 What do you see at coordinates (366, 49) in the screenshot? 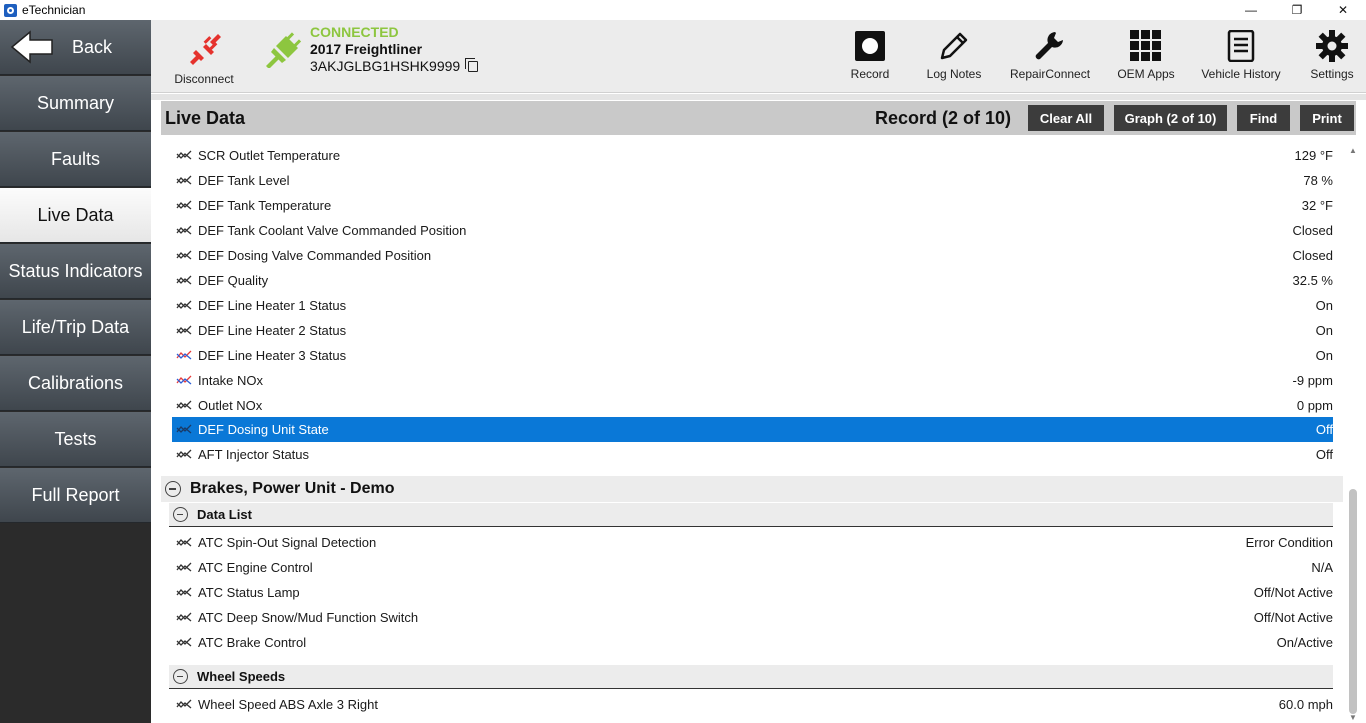
I see `vehicle-name: 2017 Freightliner` at bounding box center [366, 49].